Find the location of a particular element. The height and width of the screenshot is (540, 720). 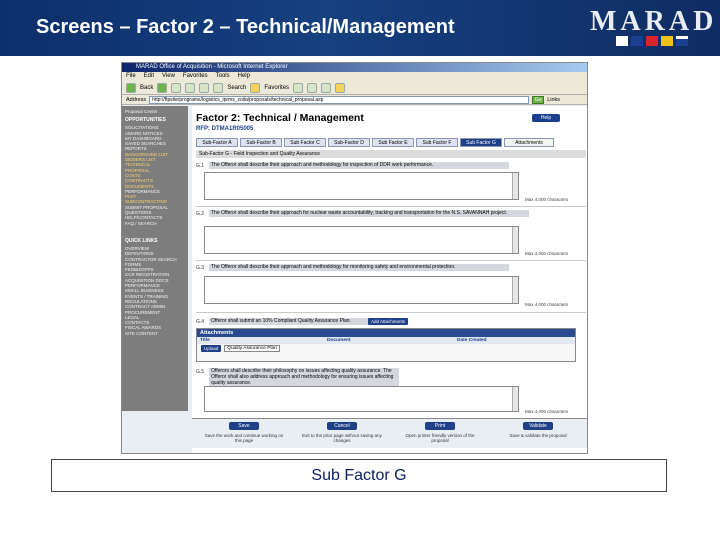

menu-view: View is located at coordinates (168, 76).